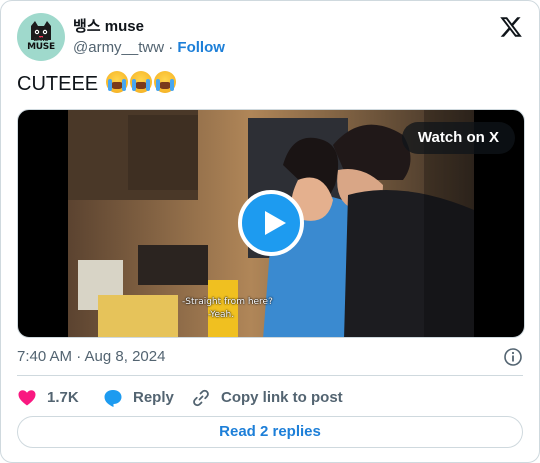  I want to click on divider, so click(270, 375).